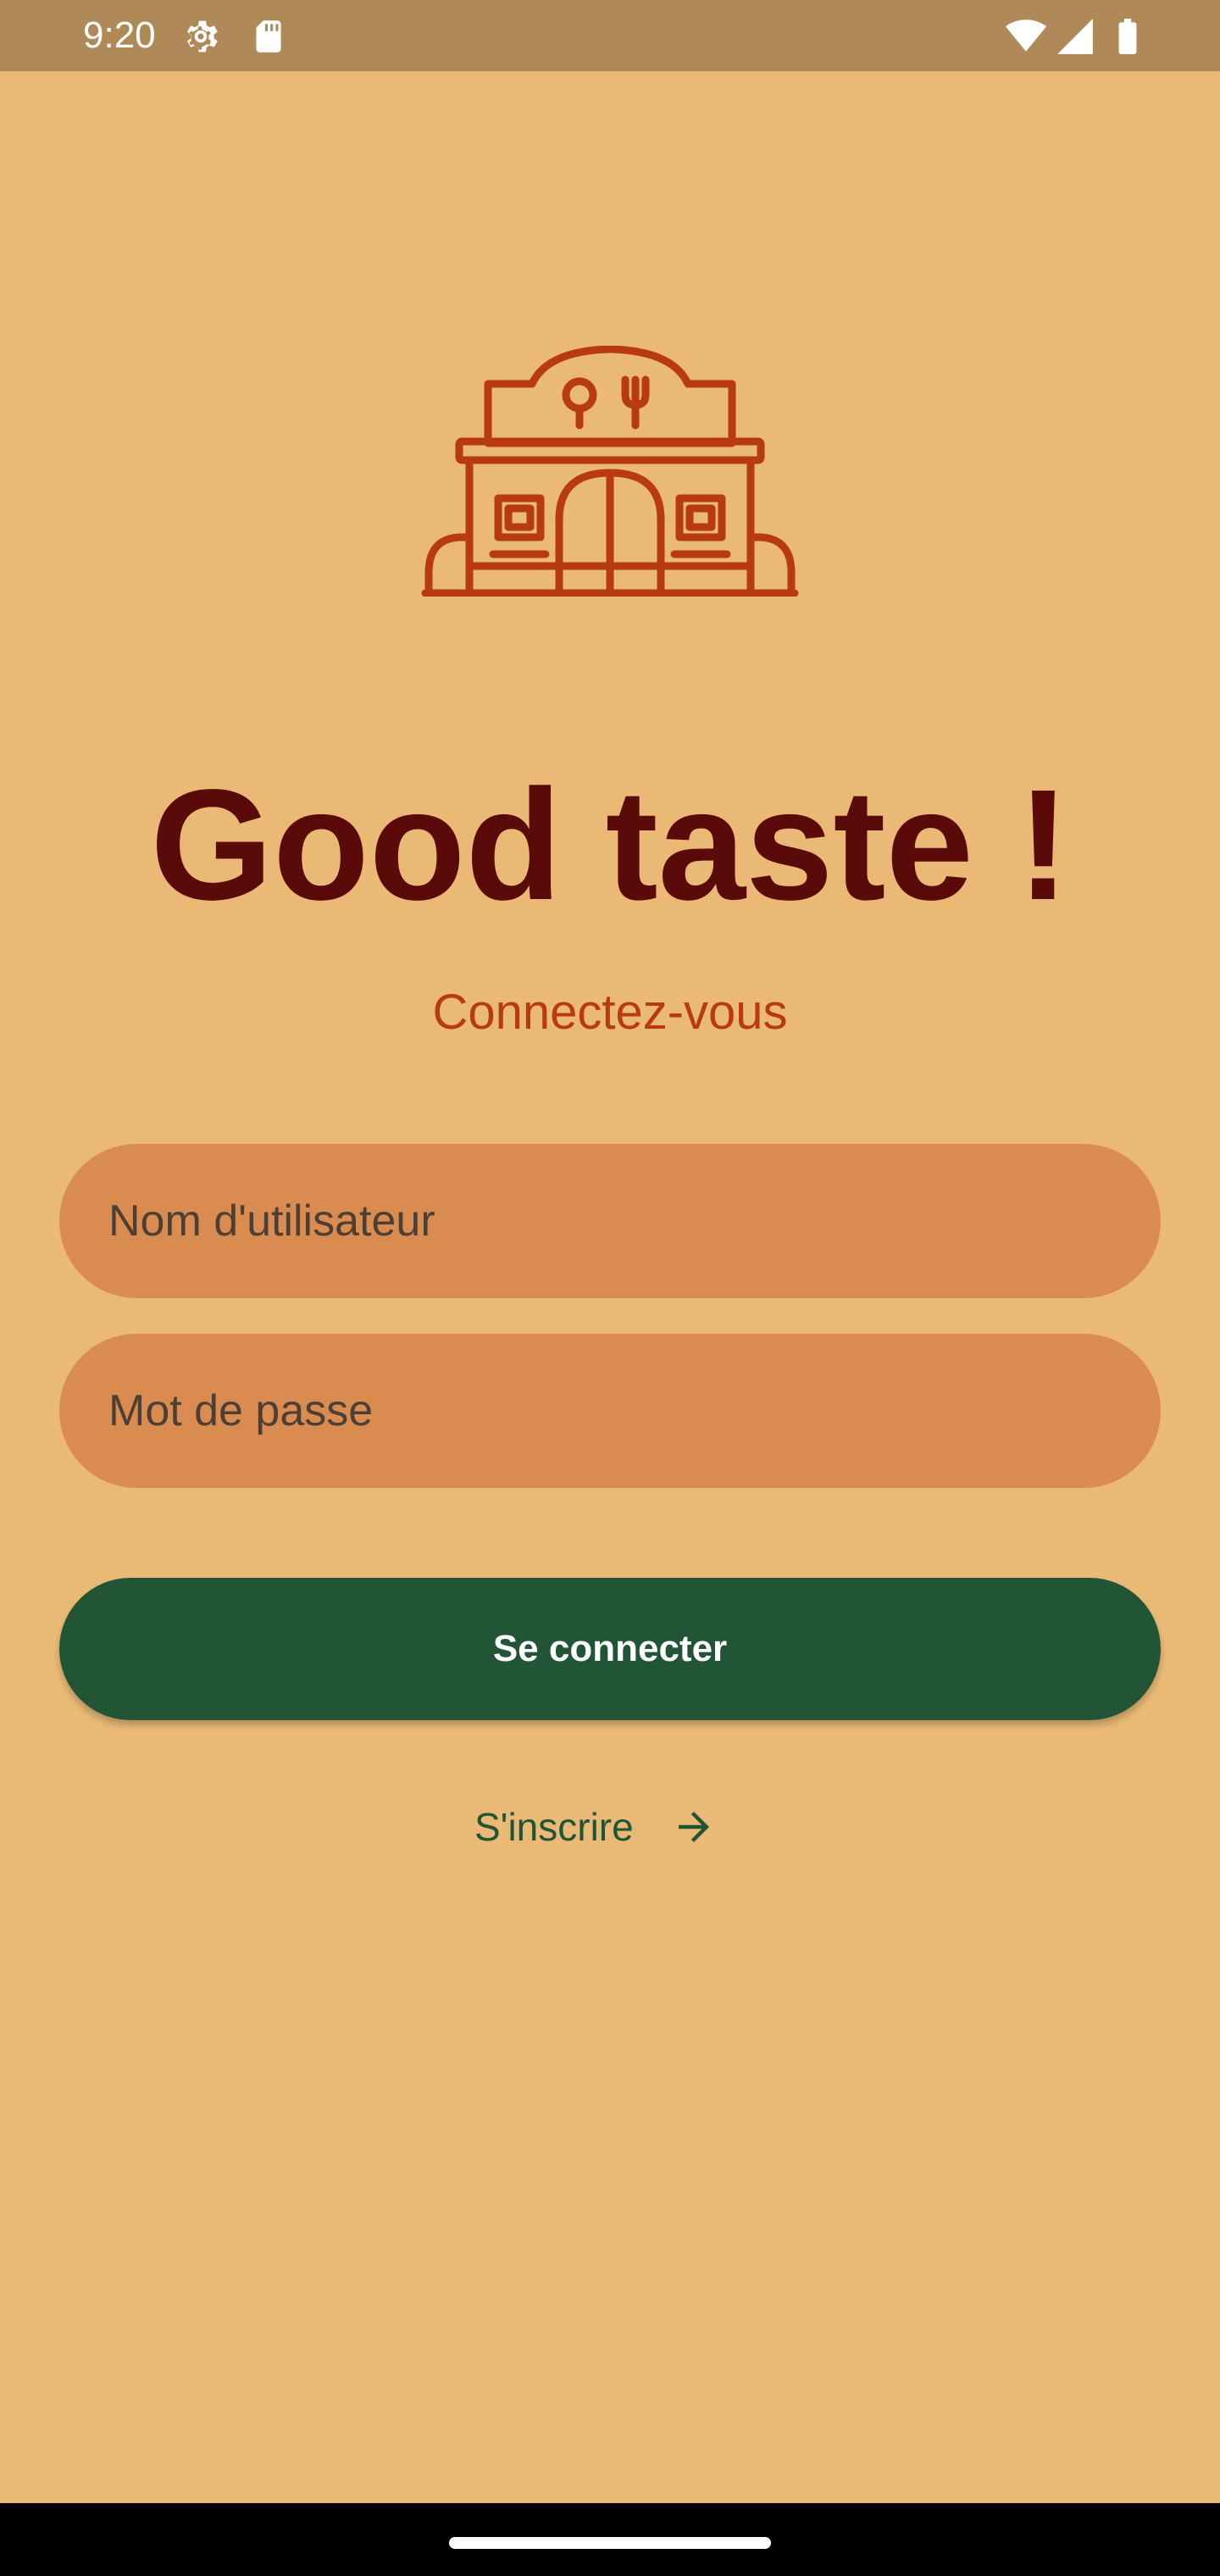 The width and height of the screenshot is (1220, 2576). Describe the element at coordinates (119, 35) in the screenshot. I see `status-time: 9:20` at that location.